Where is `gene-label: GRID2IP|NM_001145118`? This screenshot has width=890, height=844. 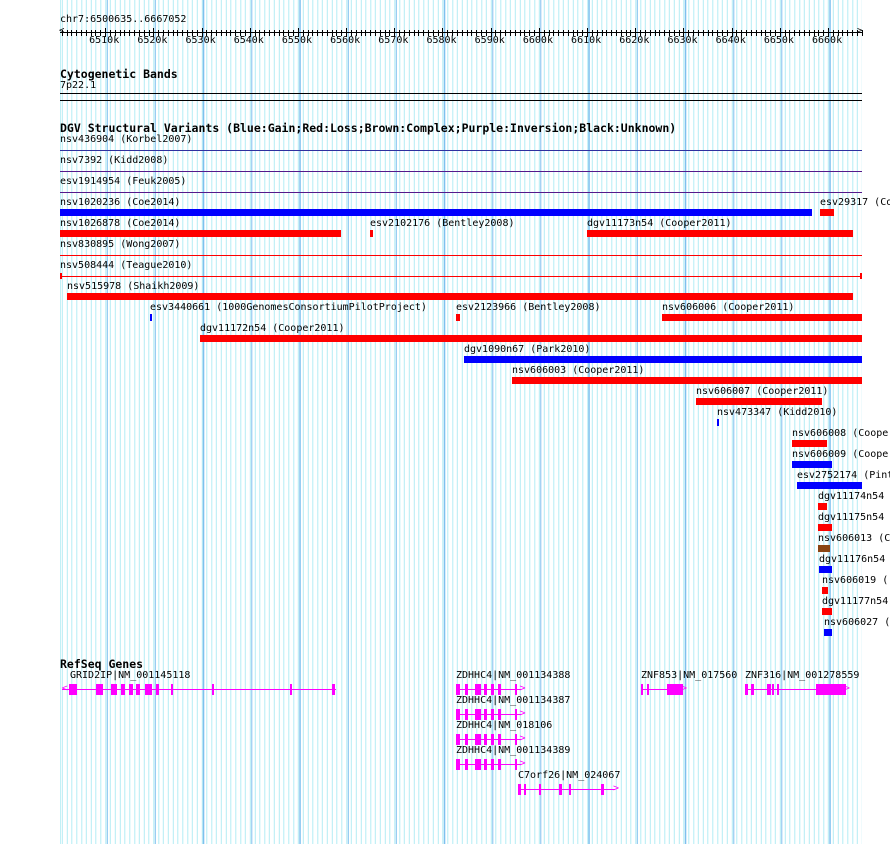 gene-label: GRID2IP|NM_001145118 is located at coordinates (130, 675).